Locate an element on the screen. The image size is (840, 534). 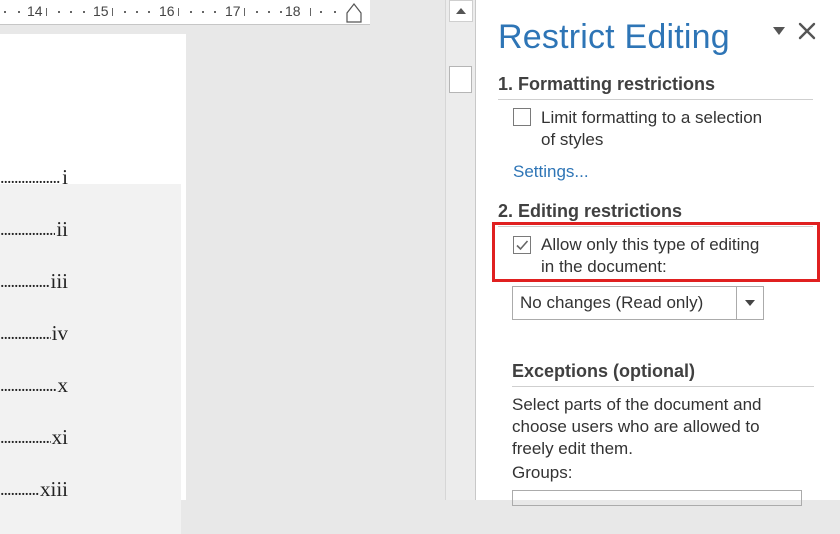
formatting-restrictions-heading: 1. Formatting restrictions is located at coordinates (655, 87).